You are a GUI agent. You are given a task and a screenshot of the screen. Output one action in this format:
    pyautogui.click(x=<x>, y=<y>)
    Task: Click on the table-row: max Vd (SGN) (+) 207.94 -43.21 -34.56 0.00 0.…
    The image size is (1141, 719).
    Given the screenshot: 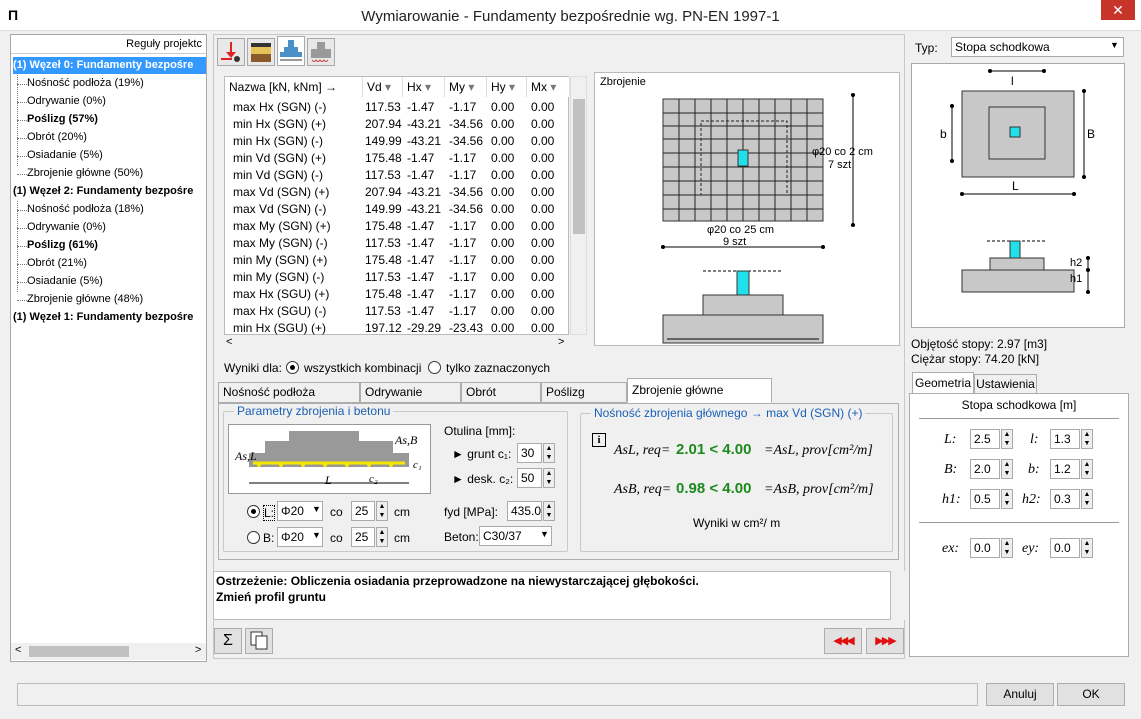 What is the action you would take?
    pyautogui.click(x=397, y=192)
    